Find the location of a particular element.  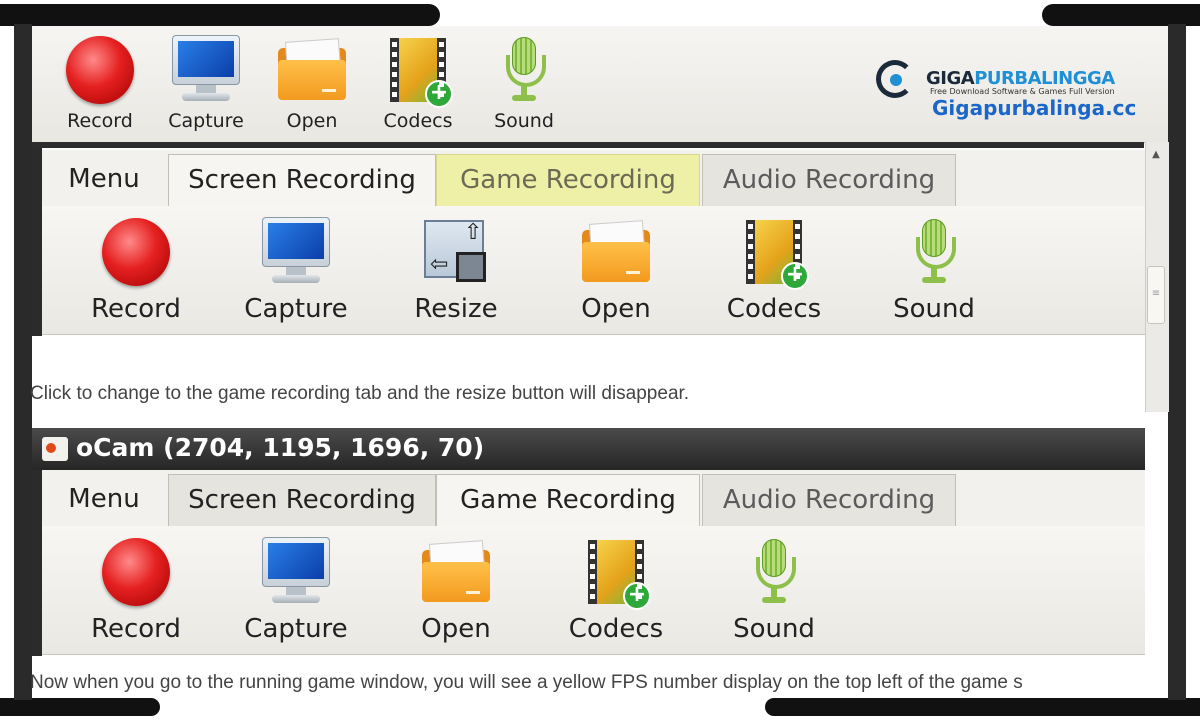

frame-bottom-bar is located at coordinates (80, 707).